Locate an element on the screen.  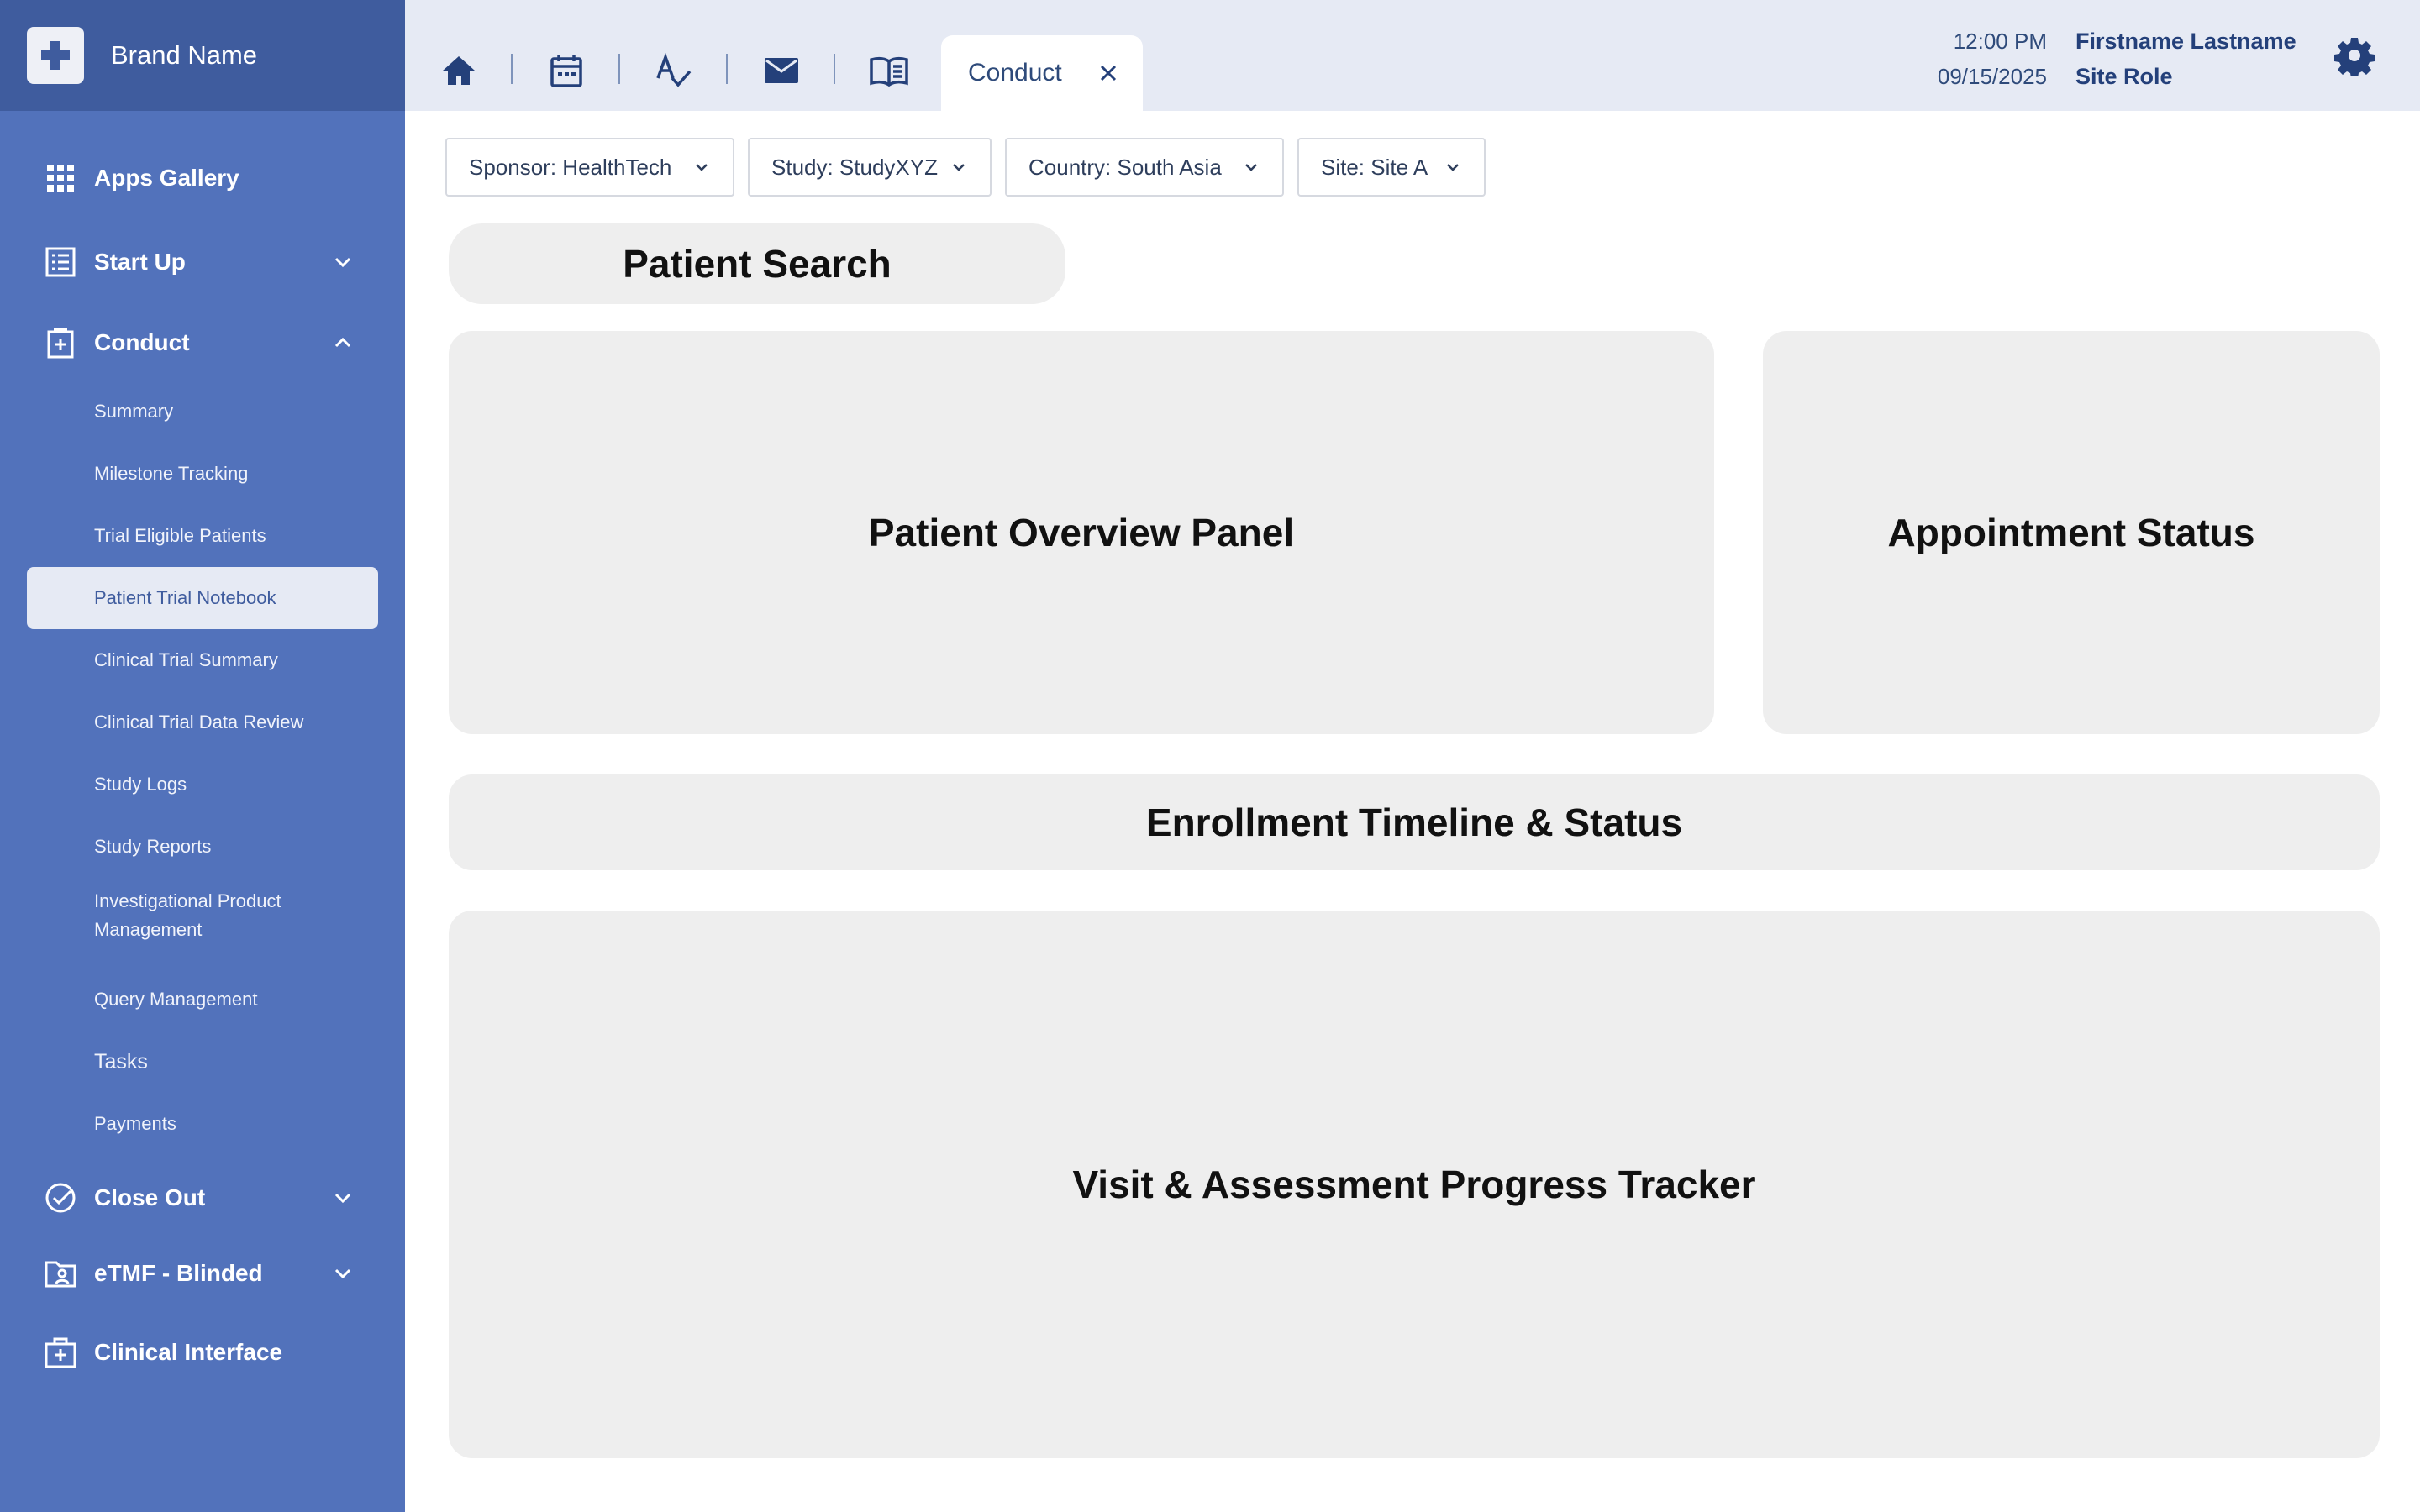
patient-search-panel: Patient Search is located at coordinates (757, 263).